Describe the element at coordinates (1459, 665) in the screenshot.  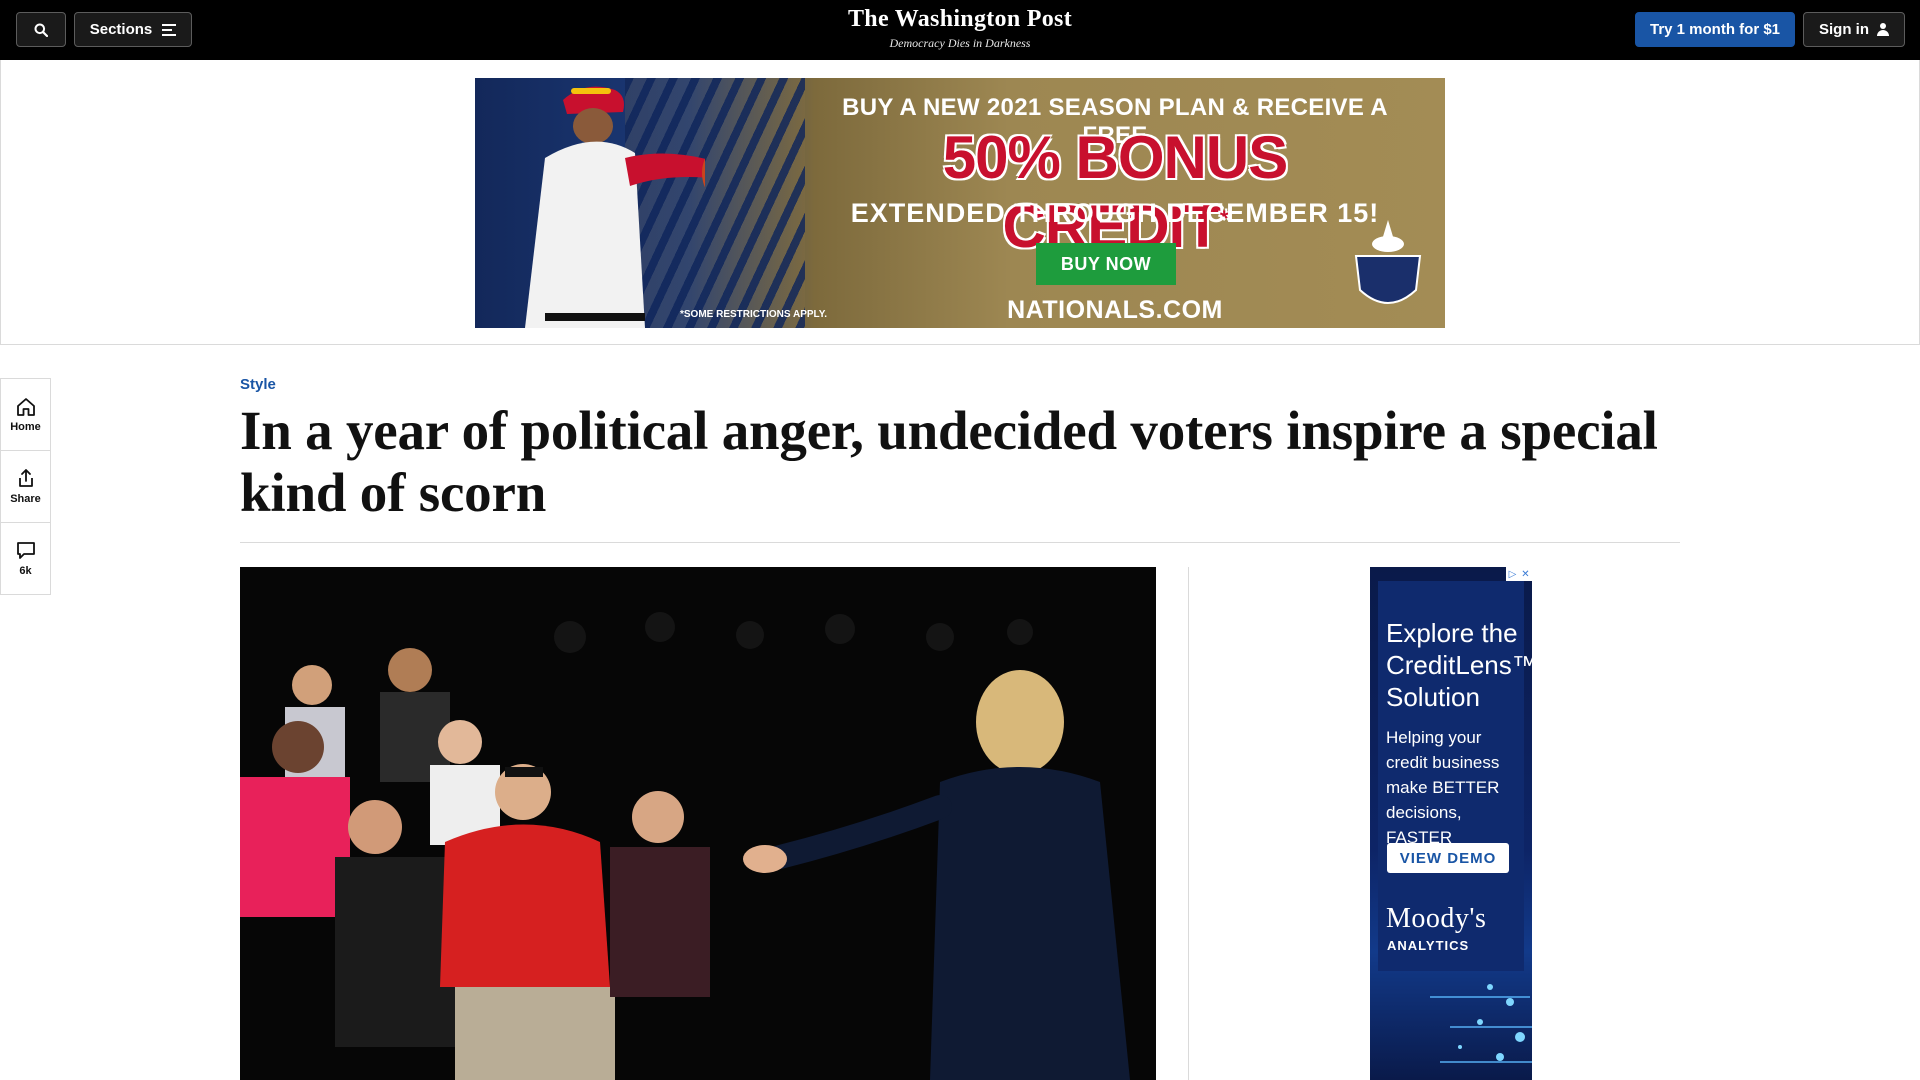
I see `side-ad-title: Explore the CreditLens™ Solution` at that location.